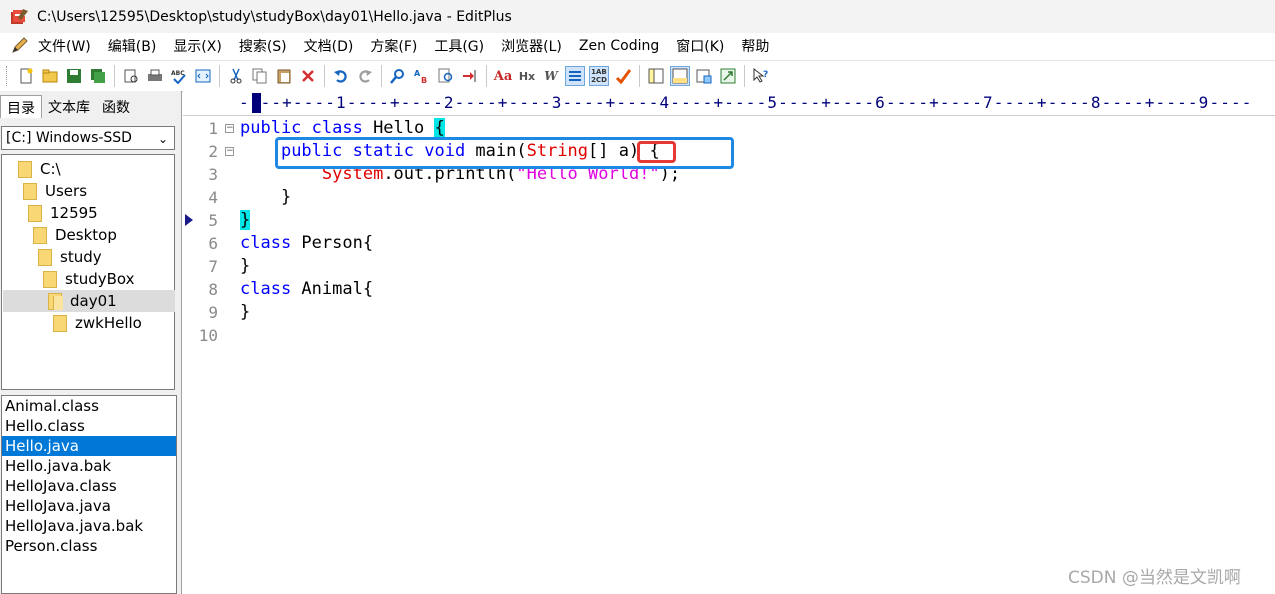 The width and height of the screenshot is (1275, 594). Describe the element at coordinates (459, 46) in the screenshot. I see `menu-tools: 工具(G)` at that location.